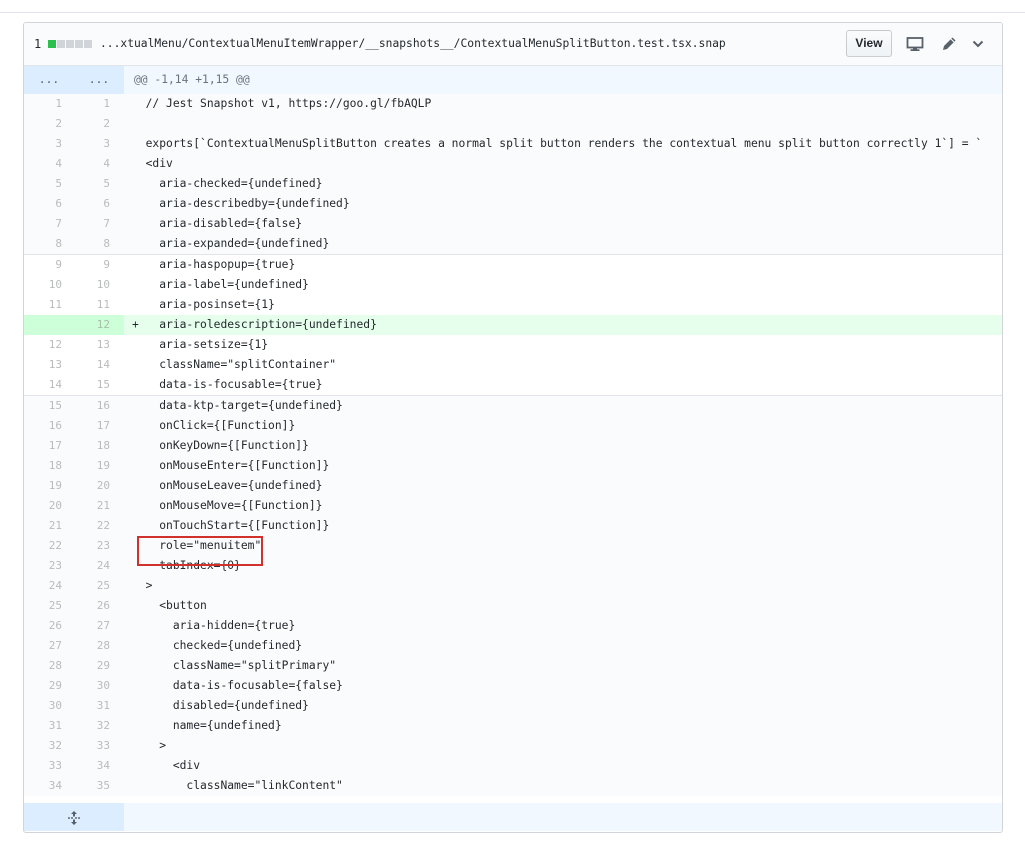 This screenshot has height=847, width=1025. What do you see at coordinates (99, 305) in the screenshot?
I see `new-line-number: 11` at bounding box center [99, 305].